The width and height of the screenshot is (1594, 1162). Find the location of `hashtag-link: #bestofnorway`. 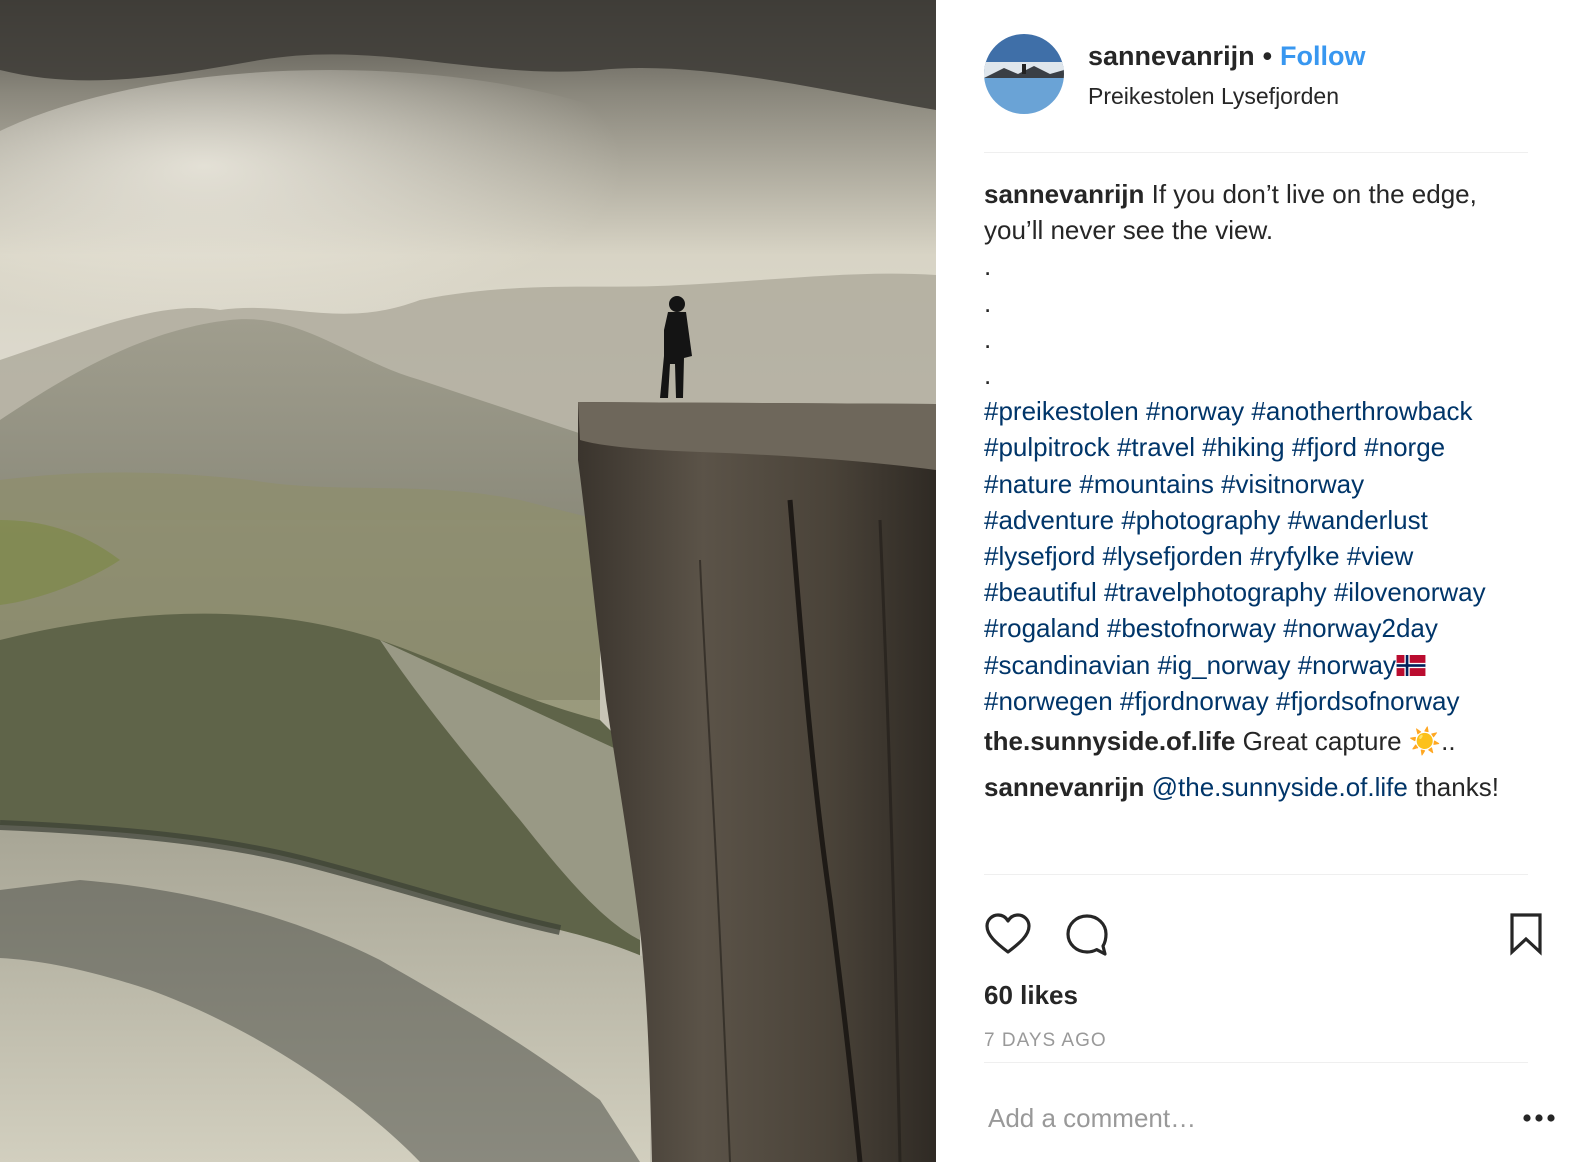

hashtag-link: #bestofnorway is located at coordinates (1191, 628).